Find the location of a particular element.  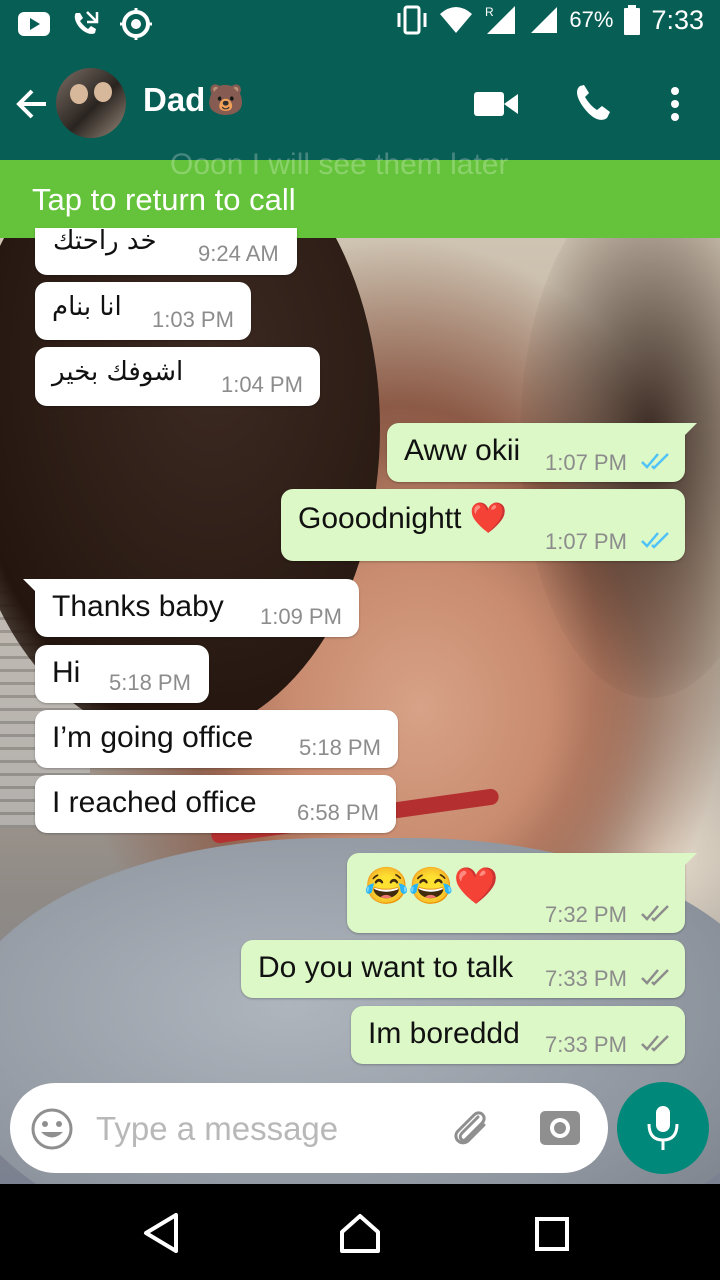

message-composer: Type a message is located at coordinates (309, 1128).